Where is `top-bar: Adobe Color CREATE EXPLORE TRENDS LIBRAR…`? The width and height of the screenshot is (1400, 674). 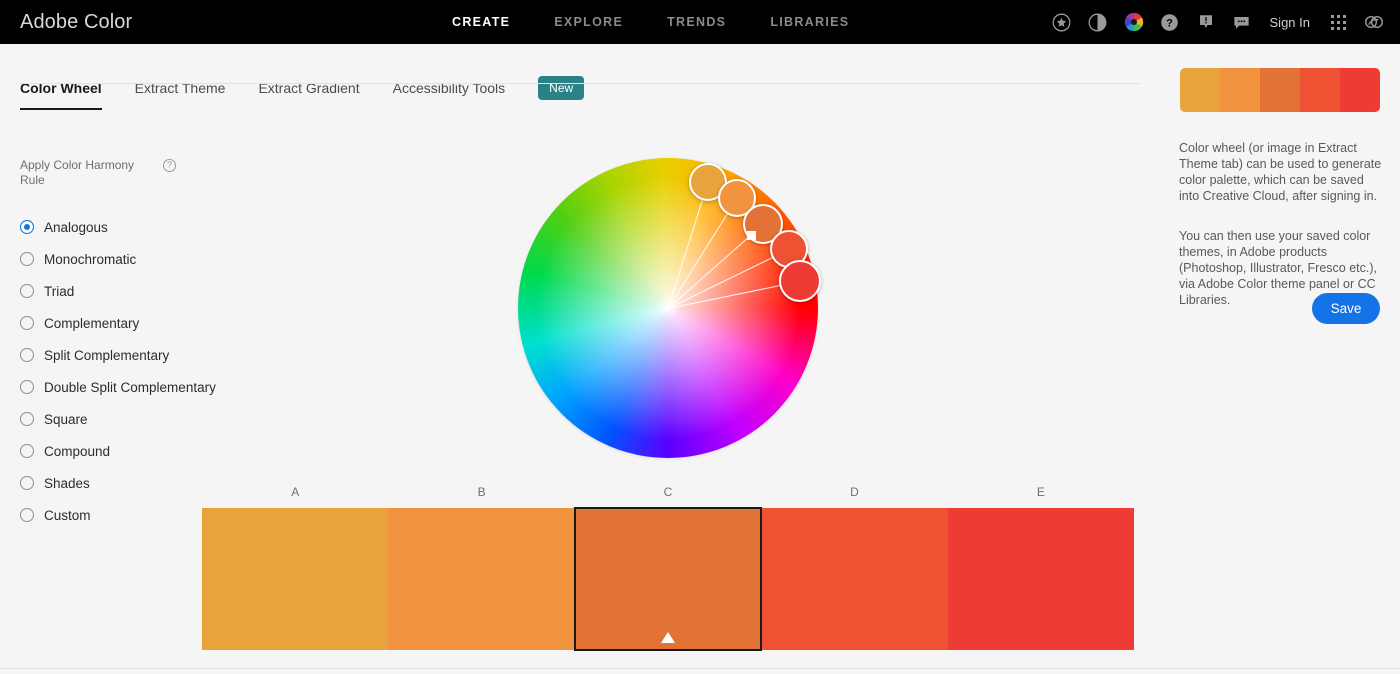 top-bar: Adobe Color CREATE EXPLORE TRENDS LIBRAR… is located at coordinates (700, 22).